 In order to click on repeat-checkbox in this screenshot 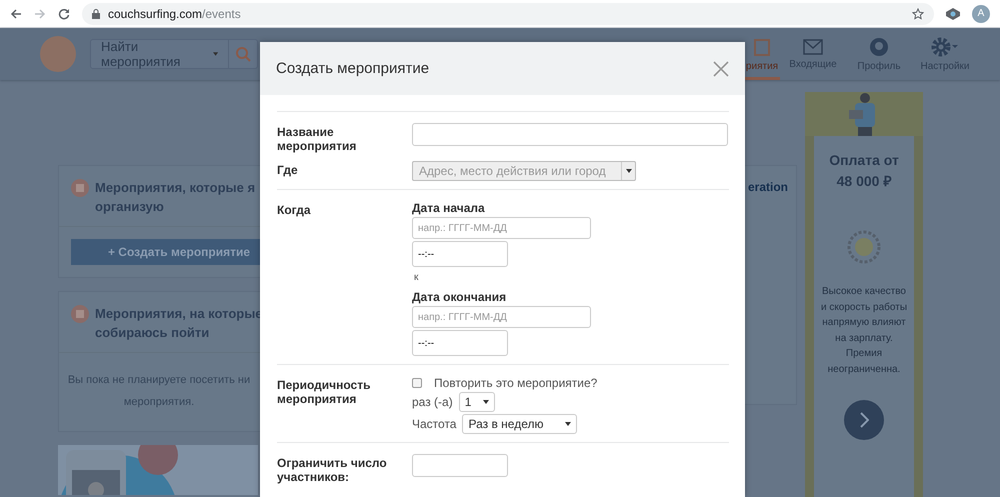, I will do `click(417, 383)`.